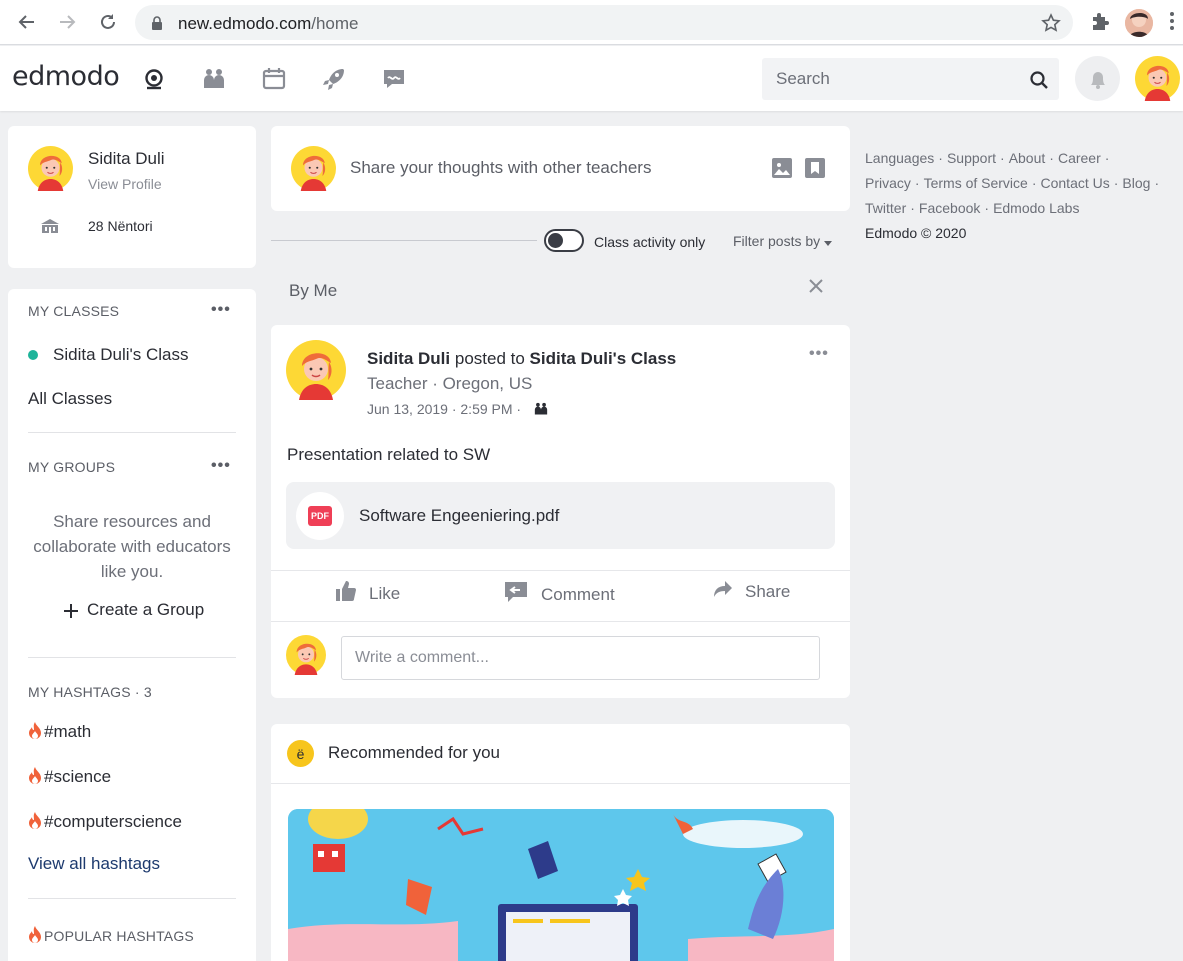 The image size is (1183, 961). Describe the element at coordinates (604, 22) in the screenshot. I see `address-bar: new.edmodo.com/home` at that location.